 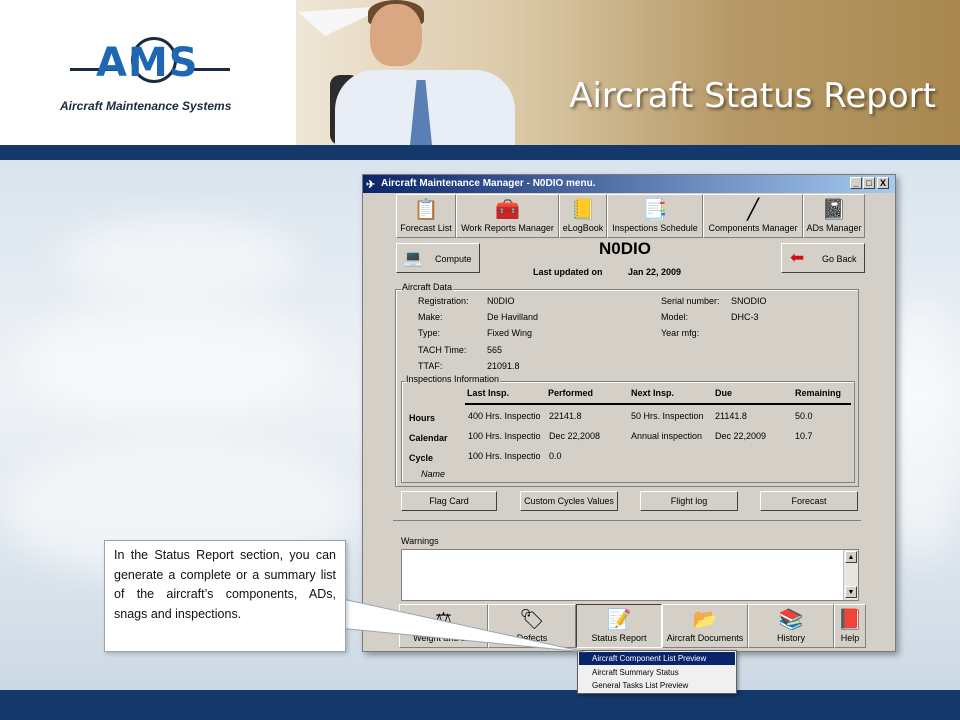 What do you see at coordinates (753, 228) in the screenshot?
I see `toolbar-label: Components Manager` at bounding box center [753, 228].